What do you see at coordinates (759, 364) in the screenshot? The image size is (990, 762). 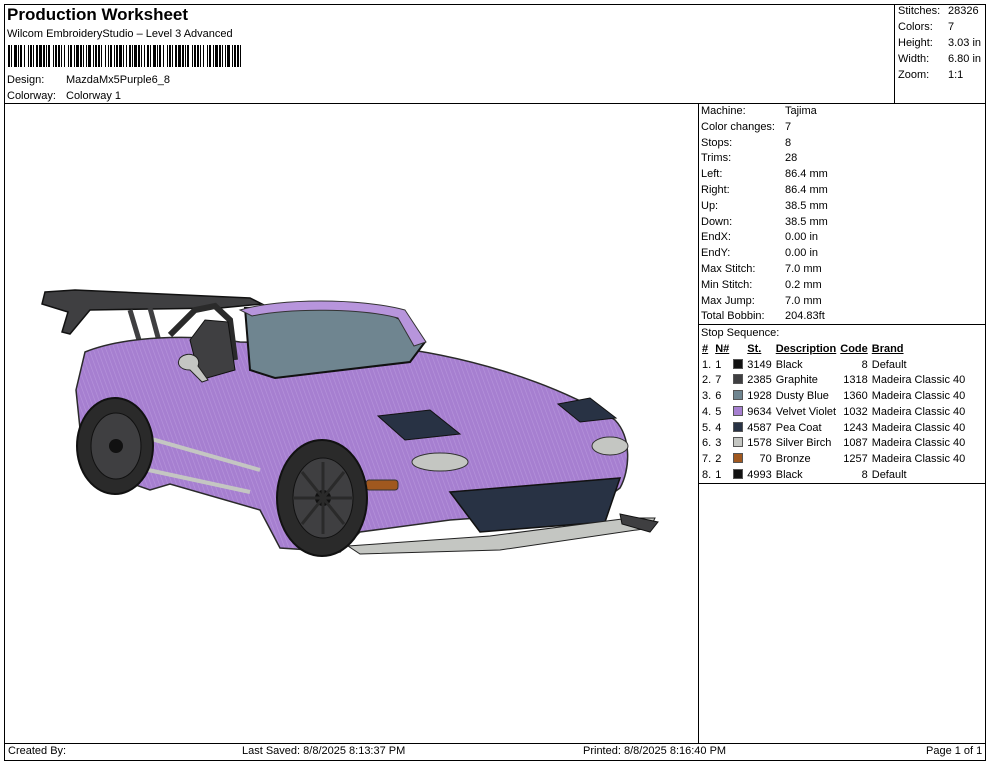 I see `stitch-count: 3149` at bounding box center [759, 364].